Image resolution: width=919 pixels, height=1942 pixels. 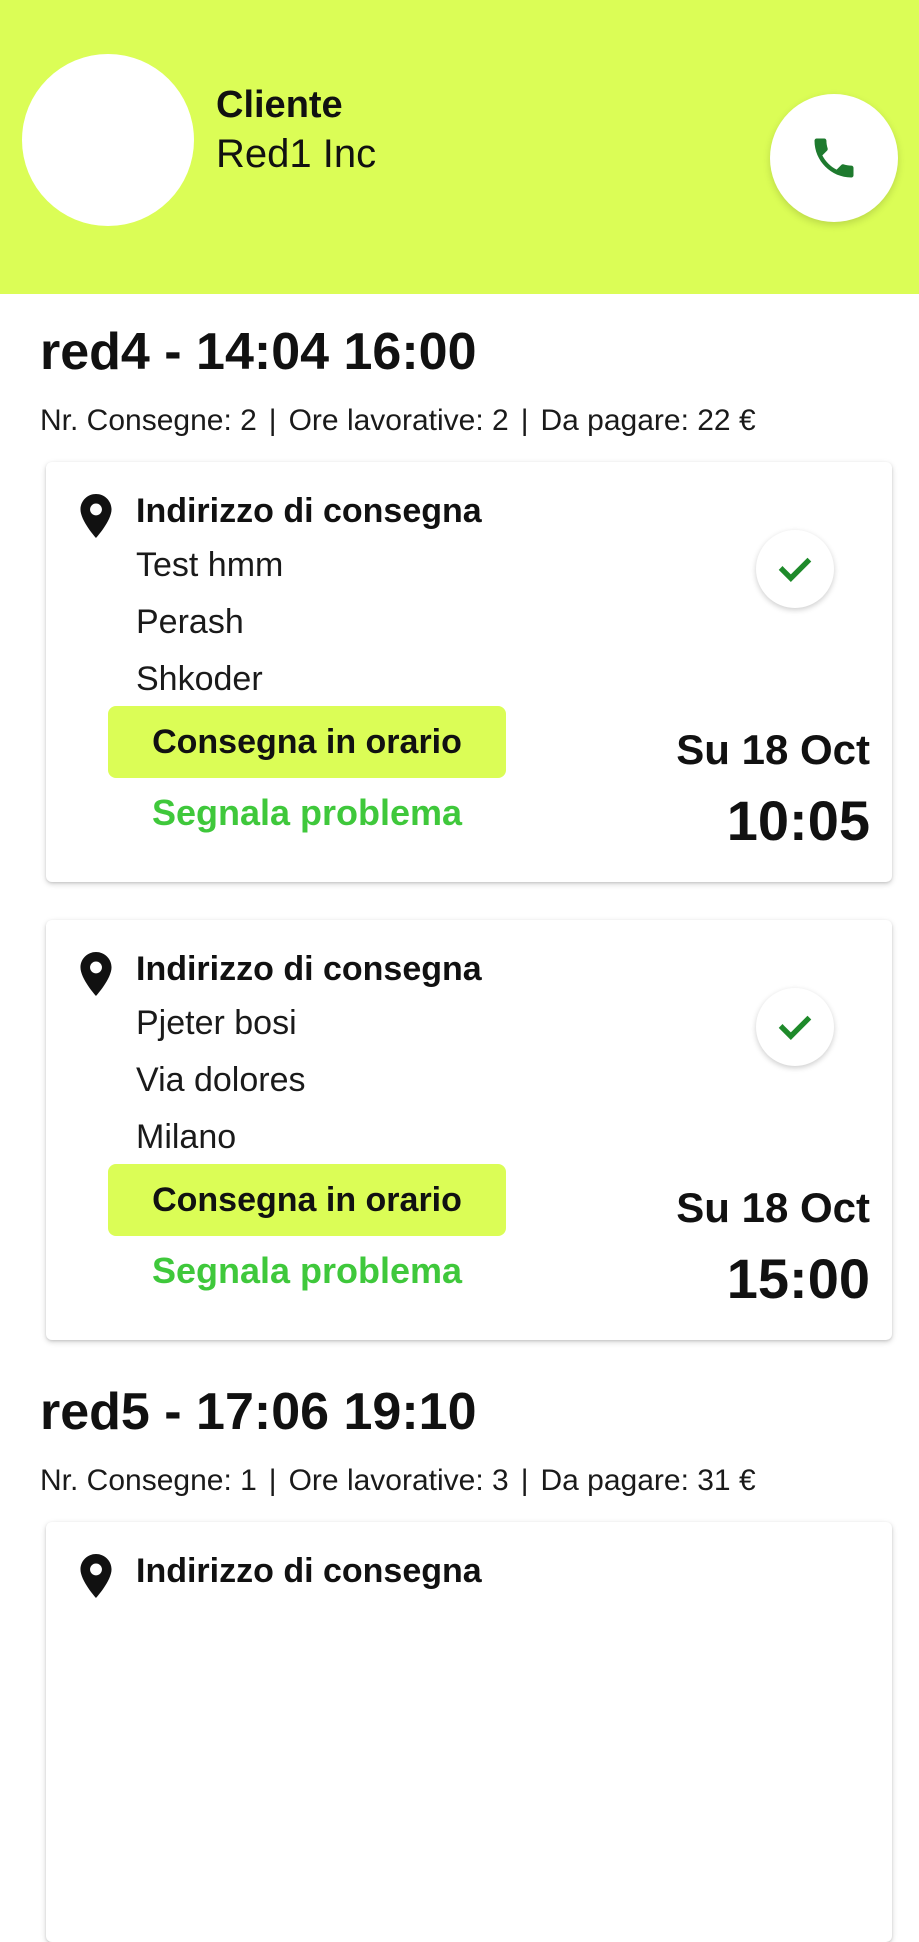 What do you see at coordinates (186, 1137) in the screenshot?
I see `address-line: Milano` at bounding box center [186, 1137].